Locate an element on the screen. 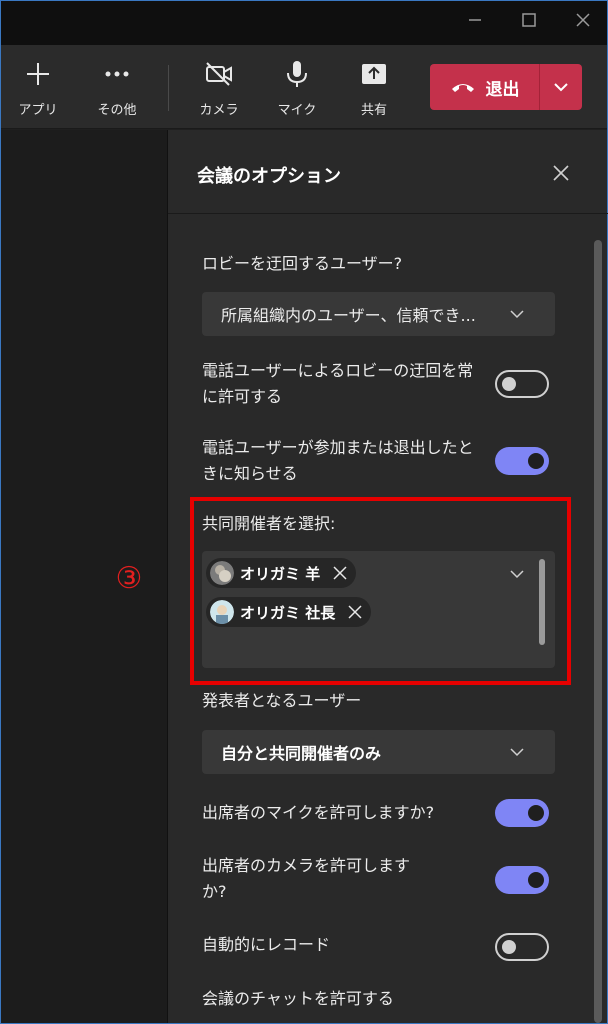 This screenshot has height=1024, width=608. coorganizer-name: オリガミ 社長 is located at coordinates (288, 612).